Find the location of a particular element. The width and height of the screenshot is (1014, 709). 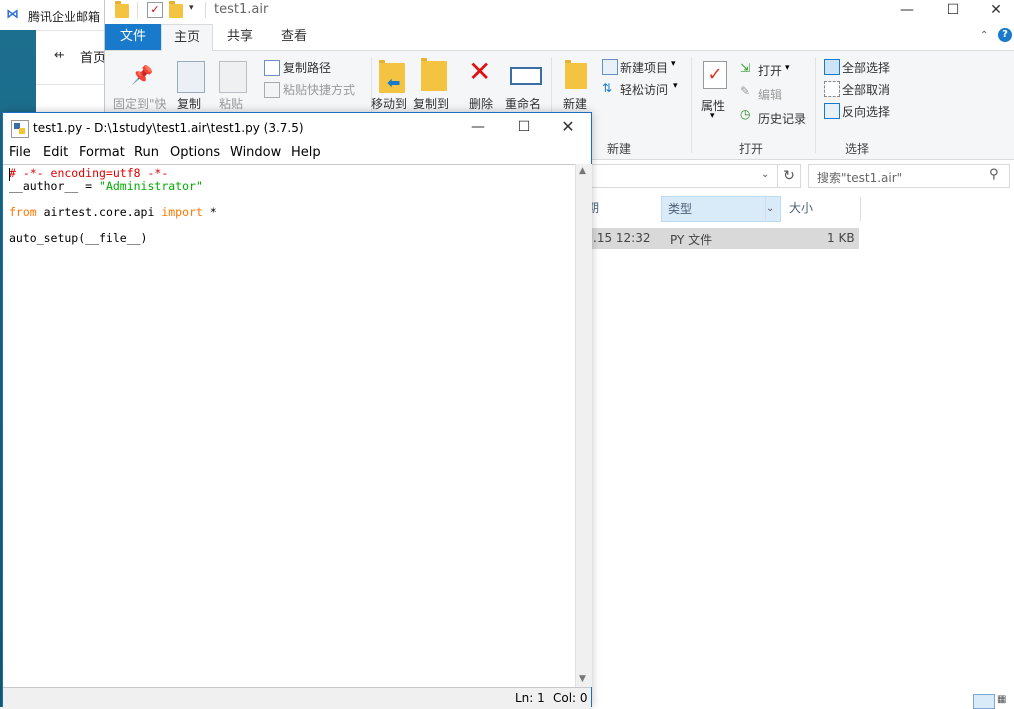

file-type: PY 文件 is located at coordinates (691, 240).